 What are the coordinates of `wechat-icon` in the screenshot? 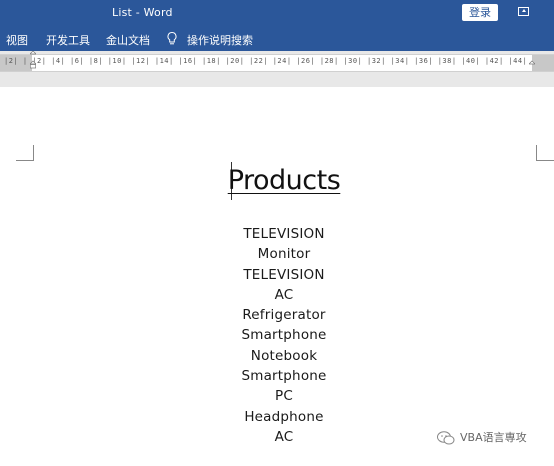 It's located at (446, 438).